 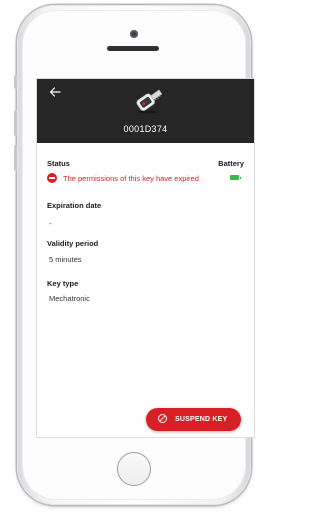 I want to click on home-button, so click(x=134, y=469).